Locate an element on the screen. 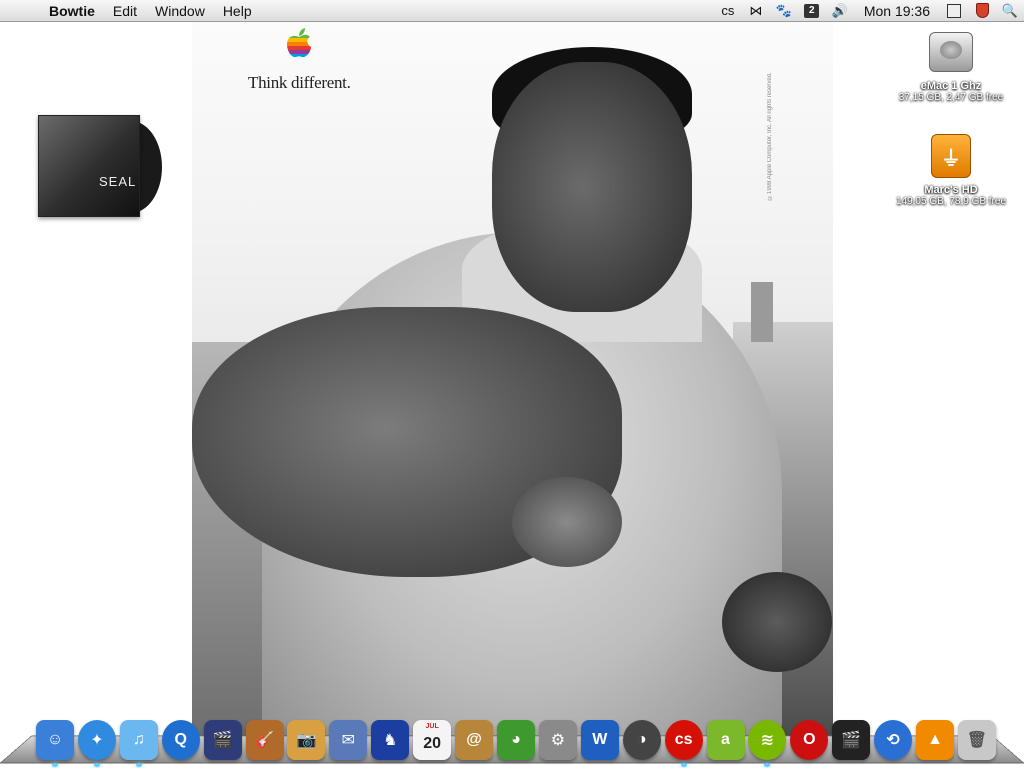 The image size is (1024, 768). spotify-icon: ≋ is located at coordinates (767, 743).